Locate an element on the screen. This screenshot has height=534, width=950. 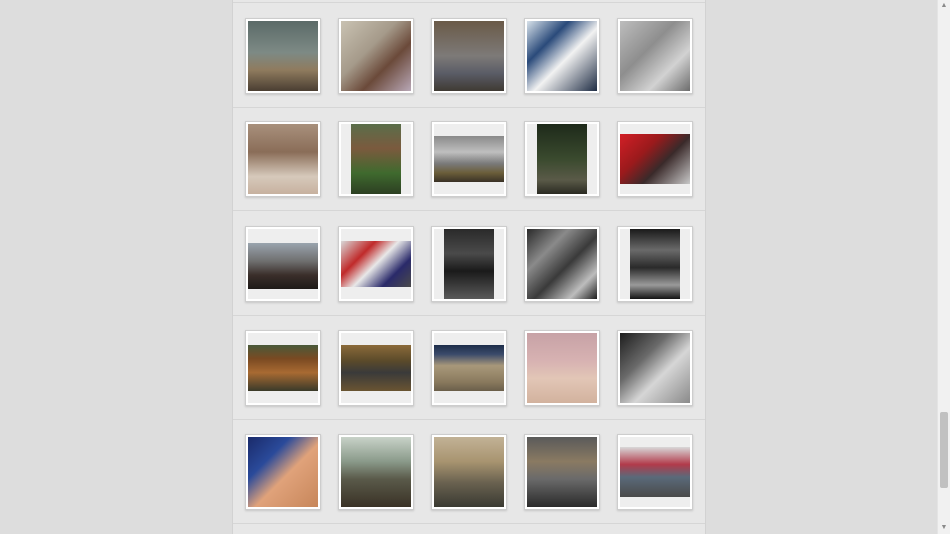
thumb-flag-march is located at coordinates (376, 264).